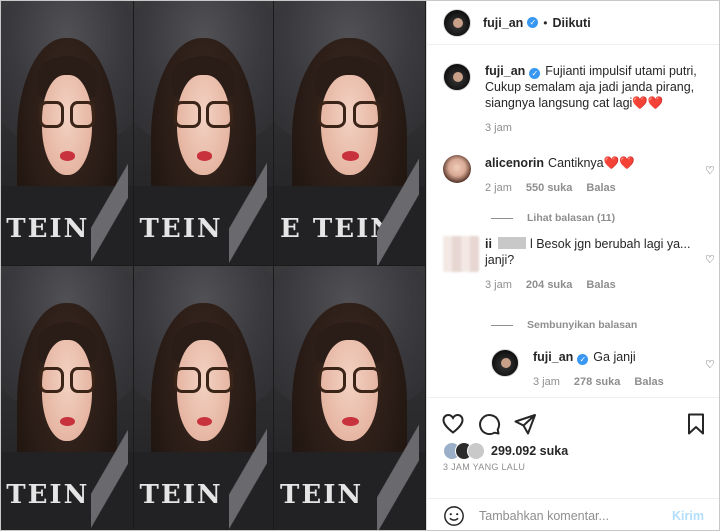 The width and height of the screenshot is (720, 531). What do you see at coordinates (484, 467) in the screenshot?
I see `post-time-ago: 3 JAM YANG LALU` at bounding box center [484, 467].